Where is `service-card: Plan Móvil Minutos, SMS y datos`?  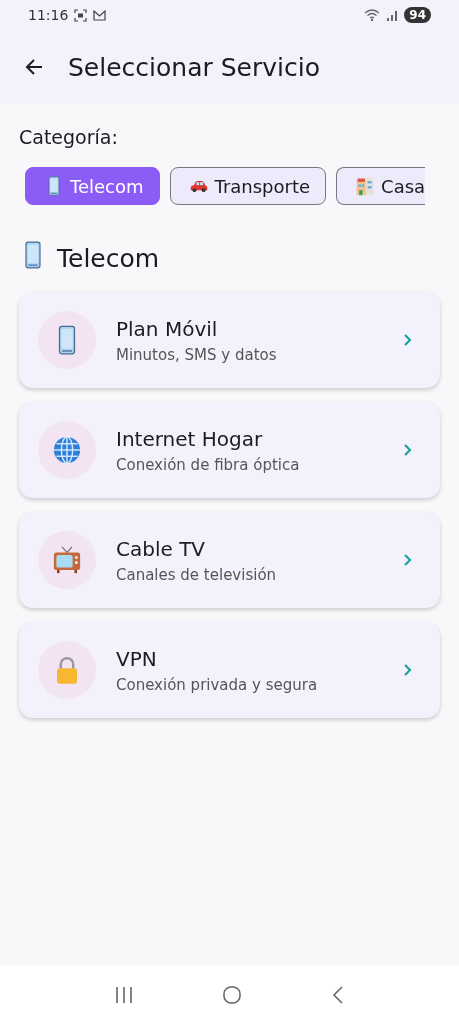
service-card: Plan Móvil Minutos, SMS y datos is located at coordinates (229, 340).